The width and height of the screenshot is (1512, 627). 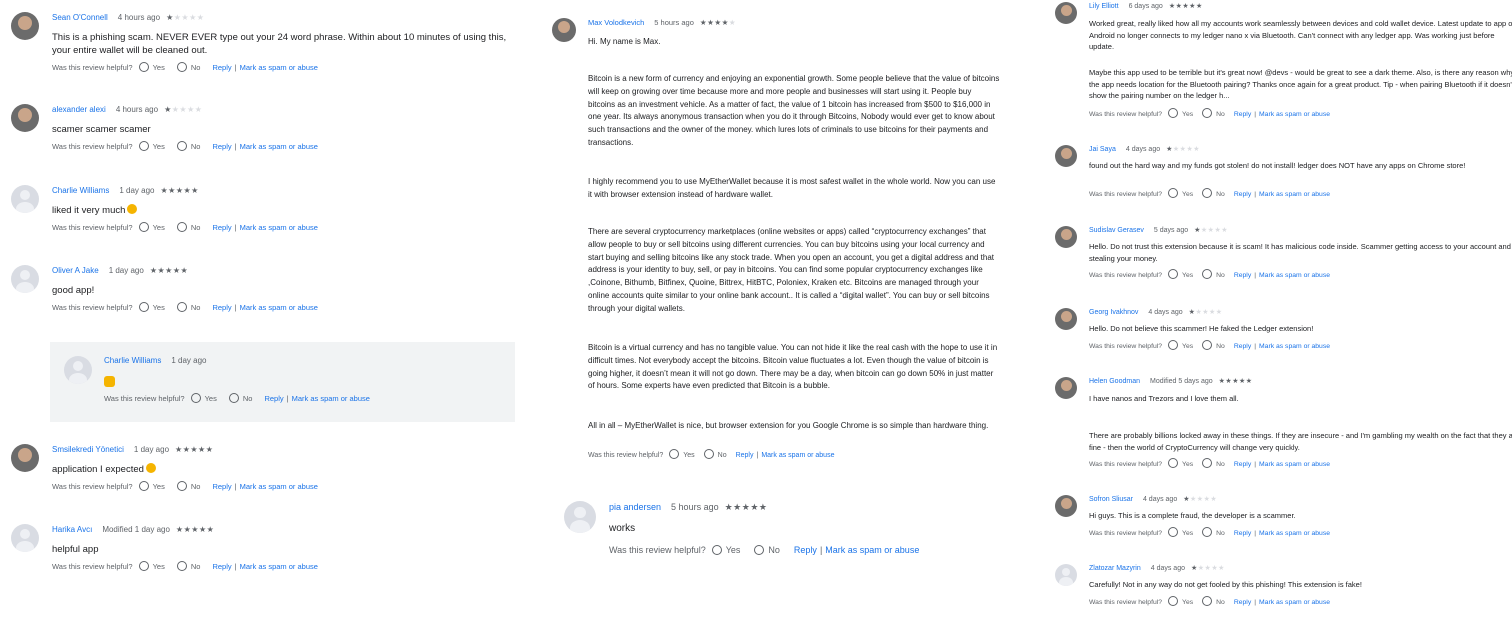 What do you see at coordinates (132, 360) in the screenshot?
I see `reply-author: Charlie Williams` at bounding box center [132, 360].